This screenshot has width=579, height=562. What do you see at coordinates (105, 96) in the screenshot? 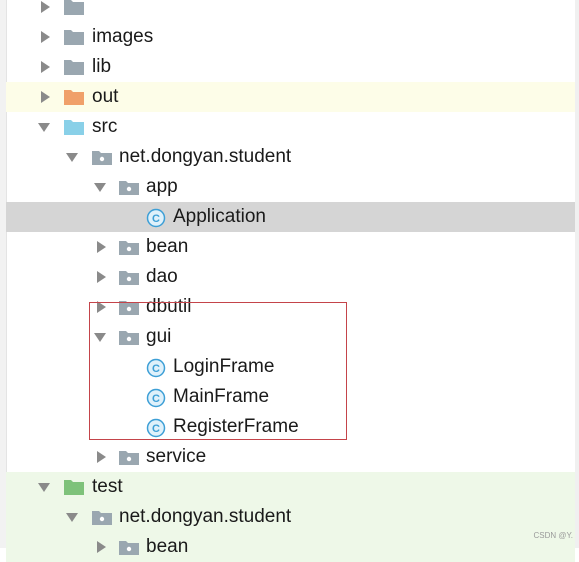
I see `tree-item-label: out` at bounding box center [105, 96].